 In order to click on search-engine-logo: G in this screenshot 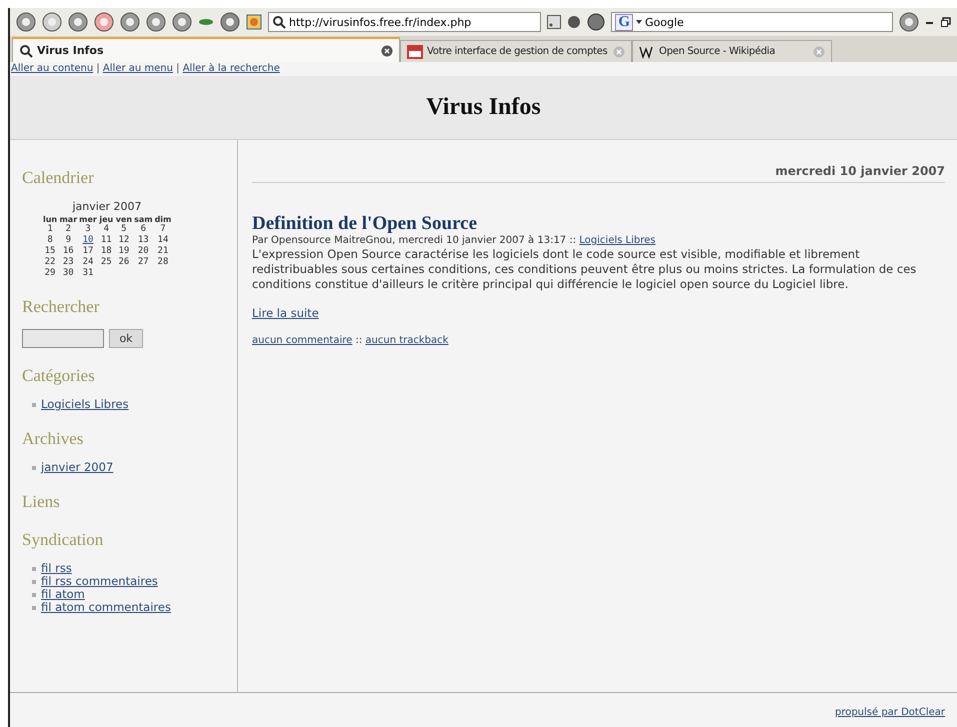, I will do `click(624, 22)`.